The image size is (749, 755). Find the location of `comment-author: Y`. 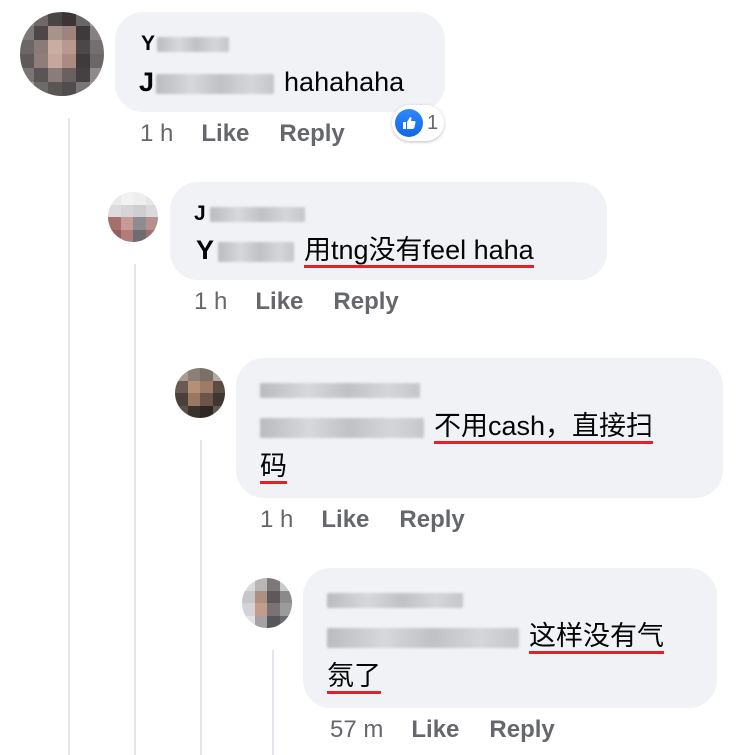

comment-author: Y is located at coordinates (185, 44).